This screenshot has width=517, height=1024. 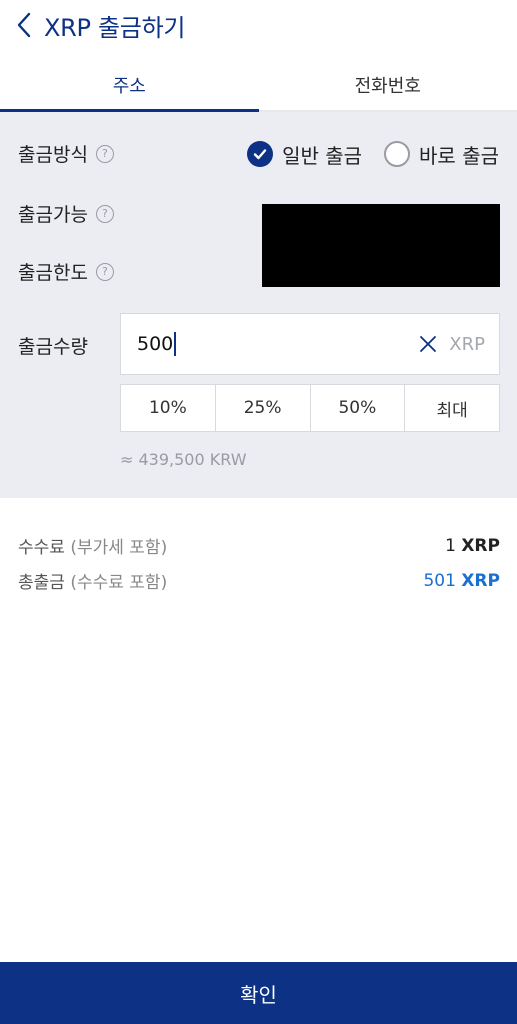 I want to click on fee-value: 1 XRP, so click(x=472, y=546).